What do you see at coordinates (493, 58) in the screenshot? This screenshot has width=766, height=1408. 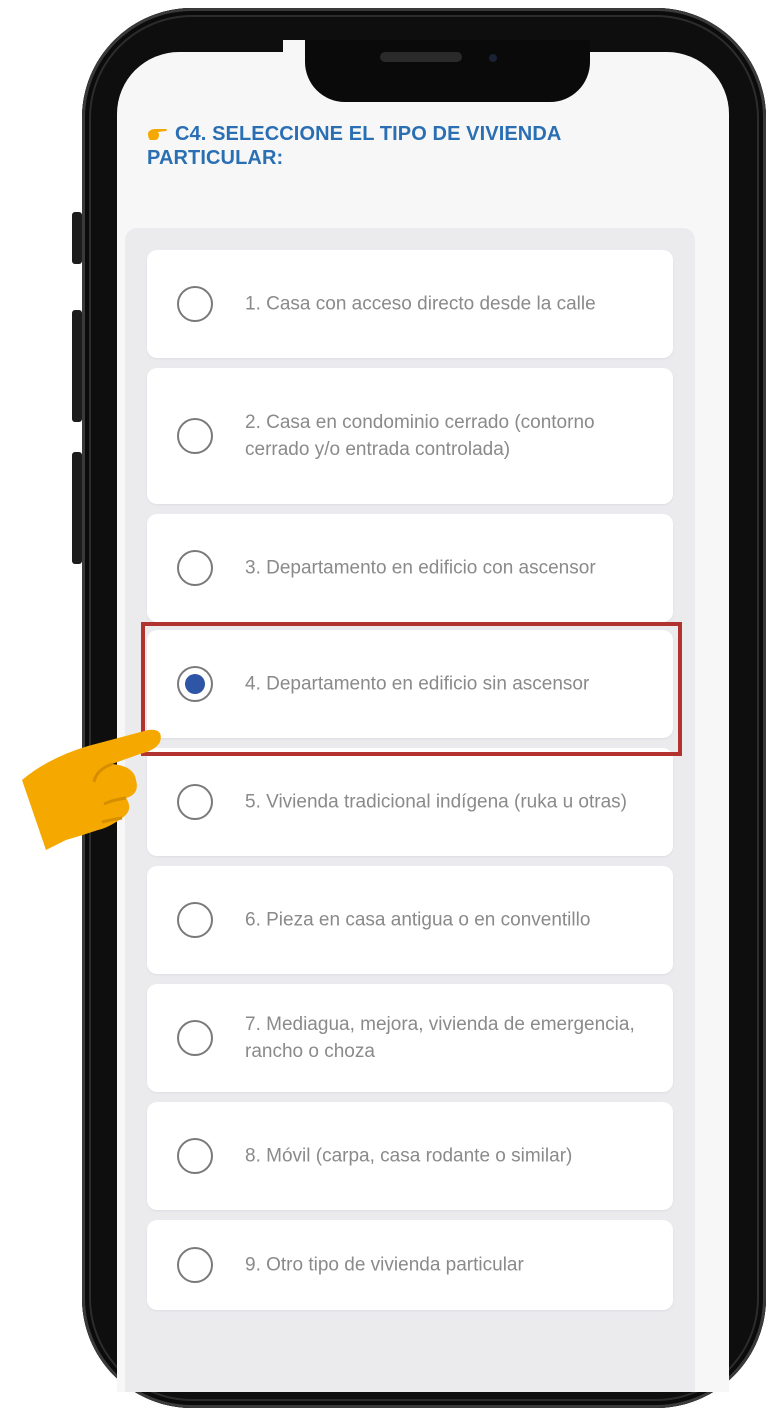 I see `front-camera` at bounding box center [493, 58].